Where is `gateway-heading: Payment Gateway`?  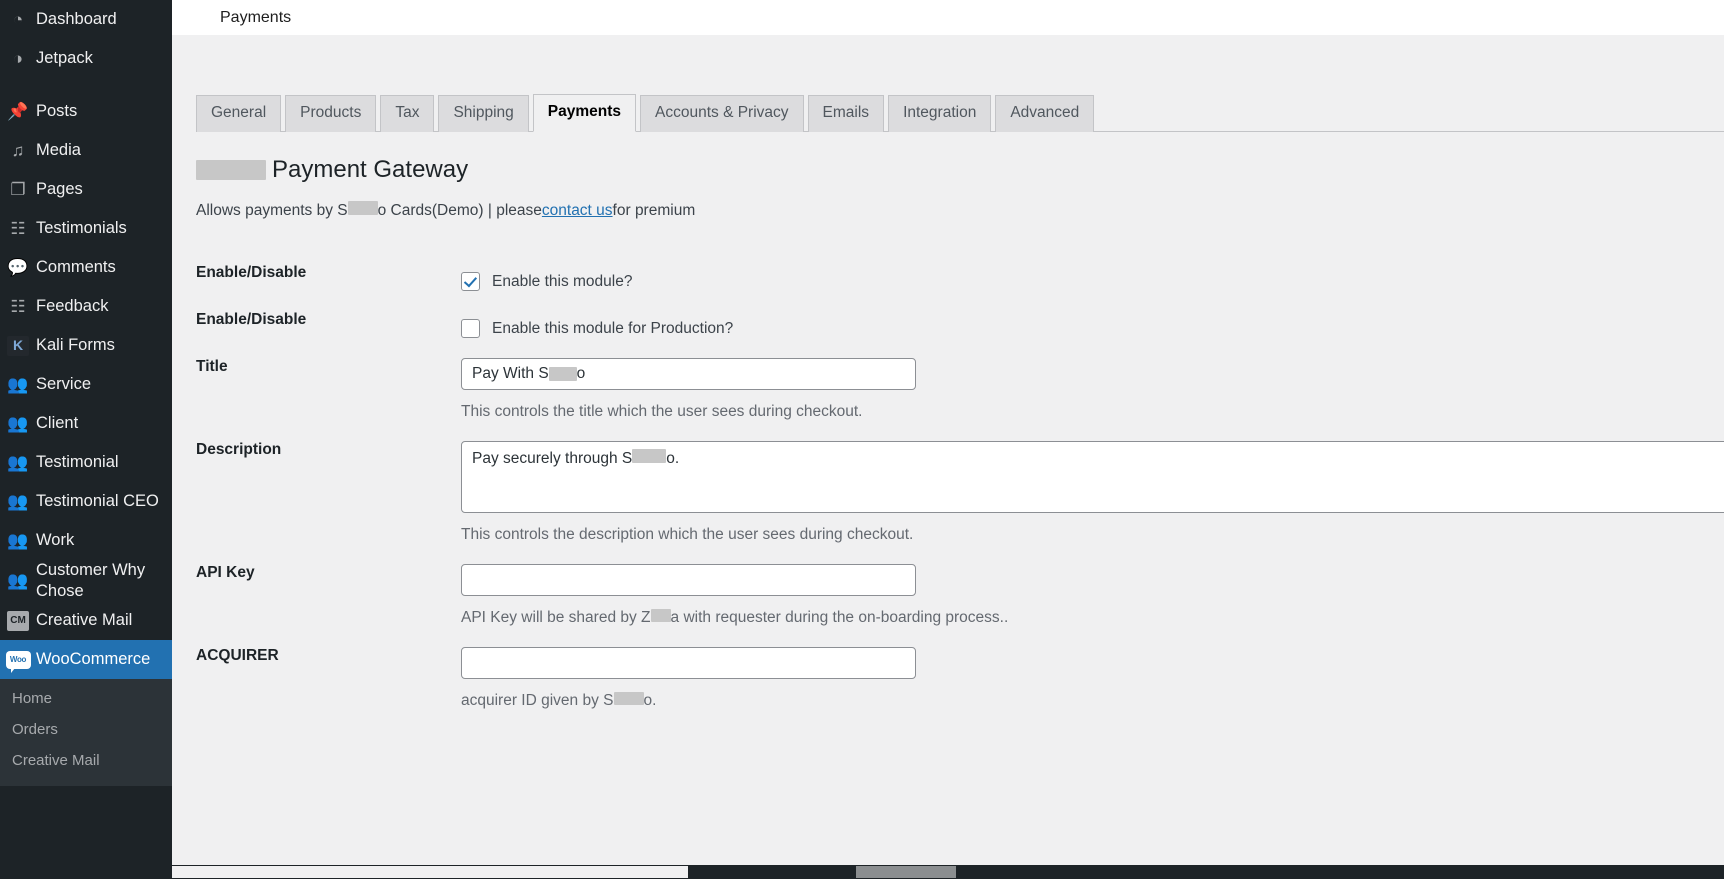 gateway-heading: Payment Gateway is located at coordinates (960, 169).